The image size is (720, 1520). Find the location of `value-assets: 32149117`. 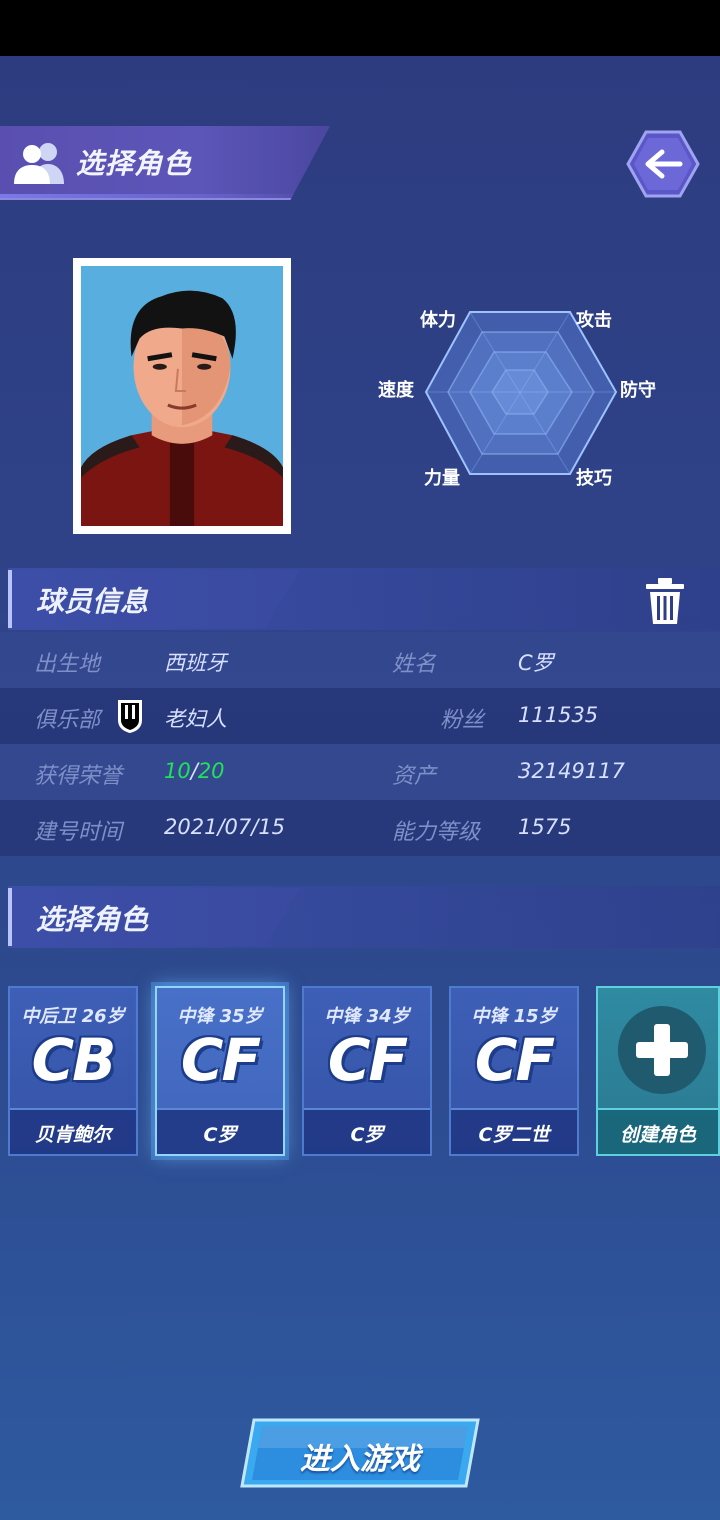

value-assets: 32149117 is located at coordinates (571, 771).